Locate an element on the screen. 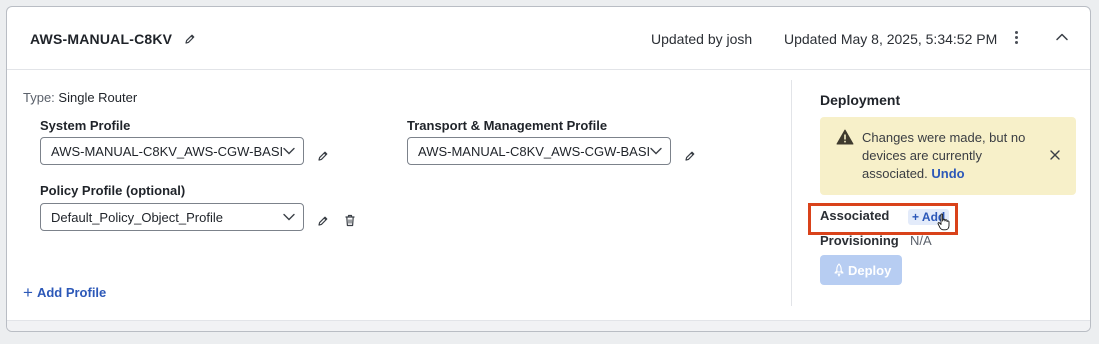  deploy-label: Deploy is located at coordinates (870, 270).